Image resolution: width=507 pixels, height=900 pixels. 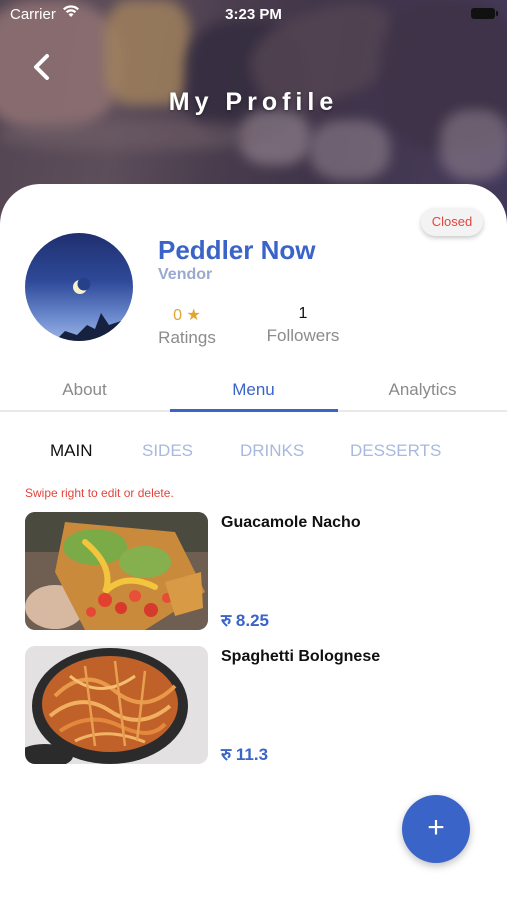 I want to click on vendor-role: Vendor, so click(x=185, y=274).